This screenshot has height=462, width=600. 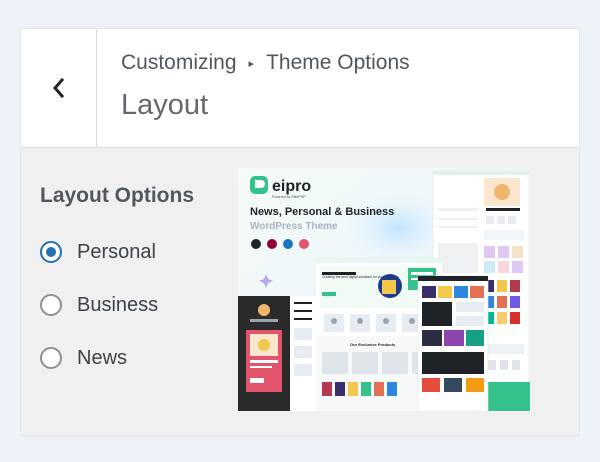 I want to click on logo-text: eipro, so click(x=291, y=186).